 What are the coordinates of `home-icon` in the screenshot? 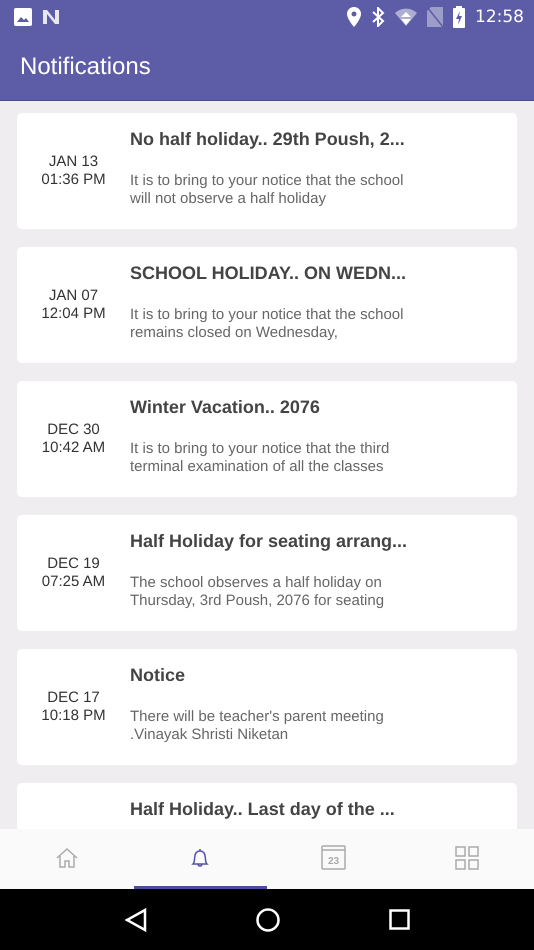 It's located at (66, 858).